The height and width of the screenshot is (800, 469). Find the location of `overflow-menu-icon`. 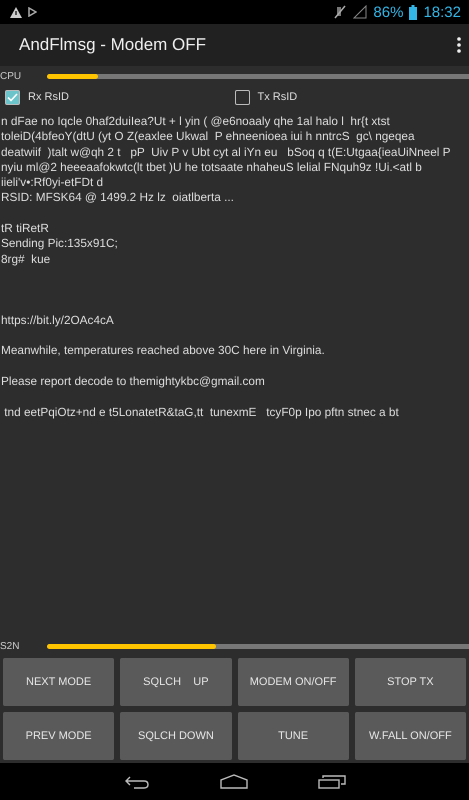

overflow-menu-icon is located at coordinates (459, 45).